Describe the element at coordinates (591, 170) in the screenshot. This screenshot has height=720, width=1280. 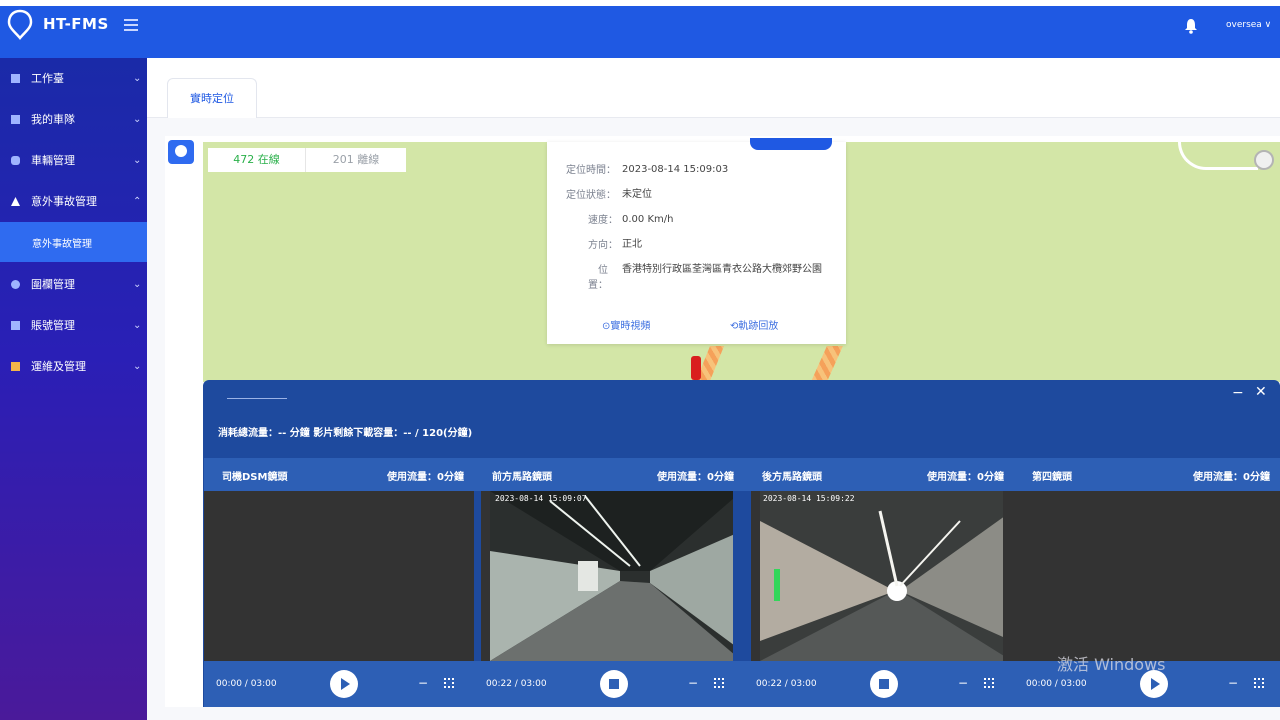
I see `popup-label: 定位時間：` at that location.